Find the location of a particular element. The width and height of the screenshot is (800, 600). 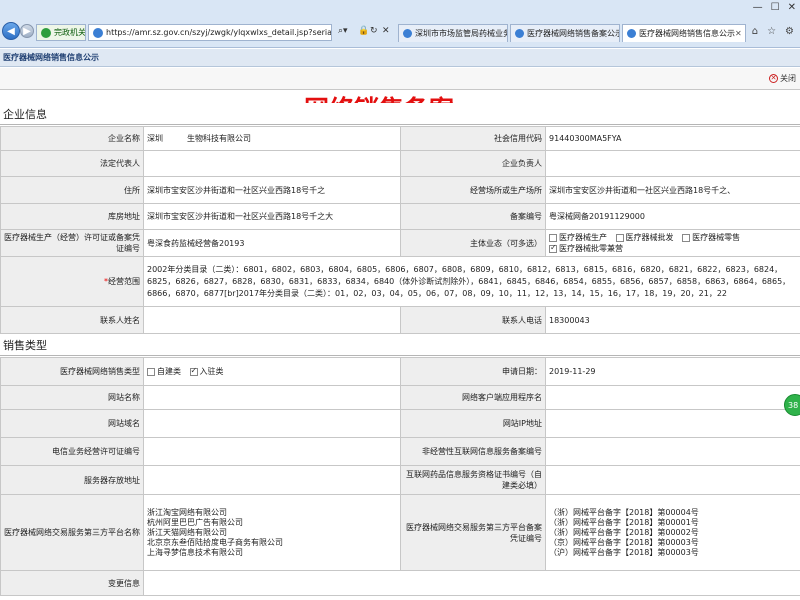

apply-date-value: 2019-11-29 is located at coordinates (672, 371).